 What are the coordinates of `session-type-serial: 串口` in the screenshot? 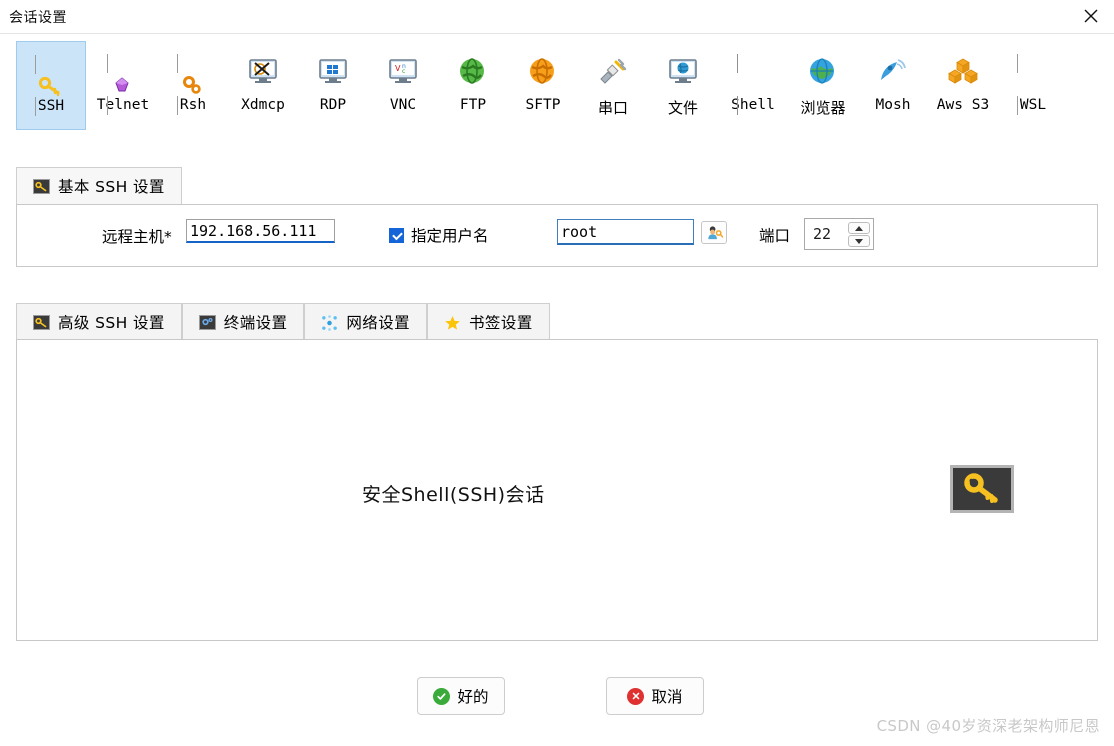 It's located at (613, 85).